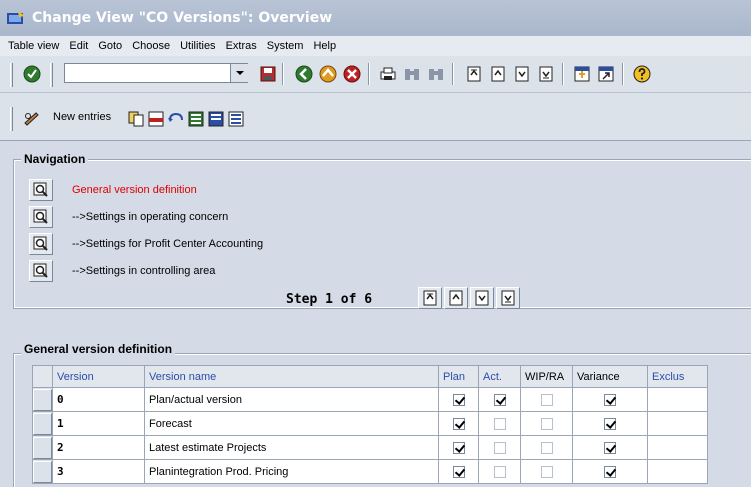 The width and height of the screenshot is (751, 487). What do you see at coordinates (143, 271) in the screenshot?
I see `nav-link-controlling-area: -->Settings in controlling area` at bounding box center [143, 271].